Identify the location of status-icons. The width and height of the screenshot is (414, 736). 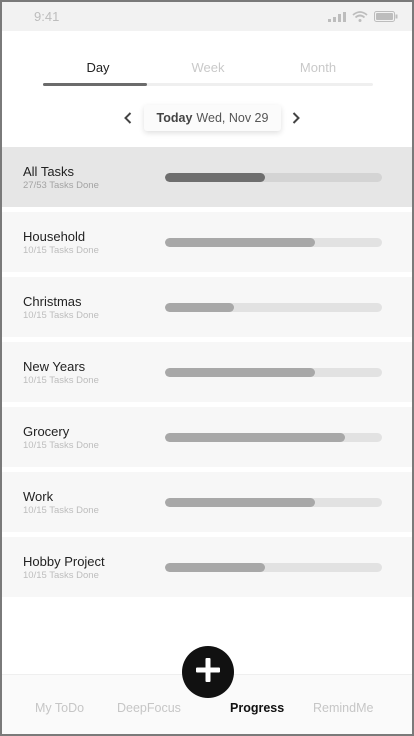
(363, 16).